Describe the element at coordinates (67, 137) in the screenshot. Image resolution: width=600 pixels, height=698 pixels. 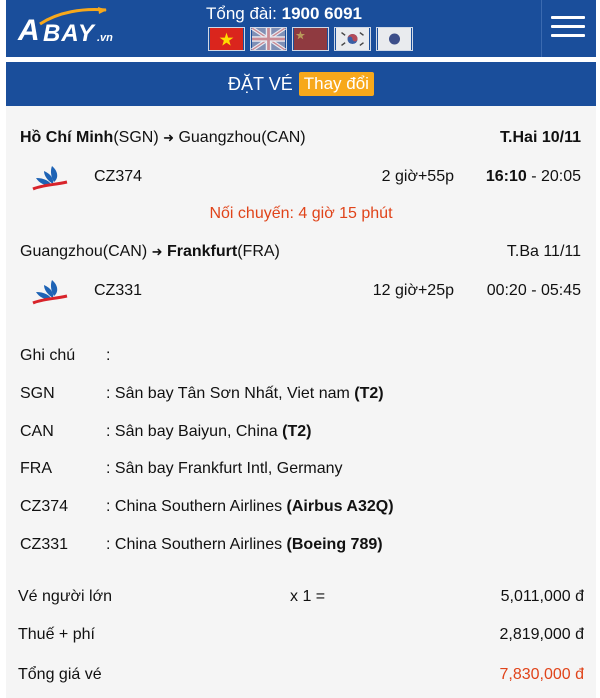
I see `segment-1-from-city: Hồ Chí Minh` at that location.